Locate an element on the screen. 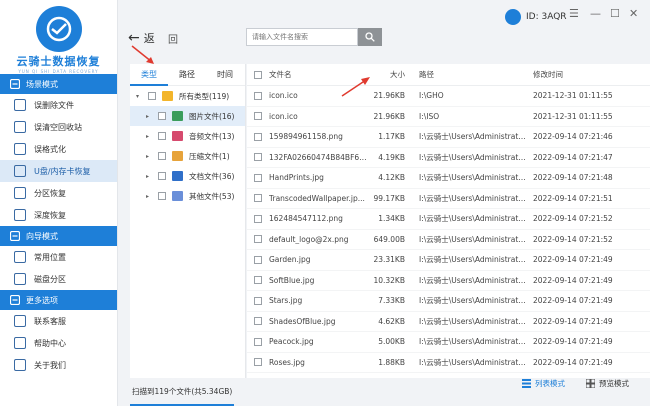 Image resolution: width=650 pixels, height=406 pixels. table-row: icon.ico 21.96KB I:\GHO 2021-12-31 01:11:55 is located at coordinates (448, 96).